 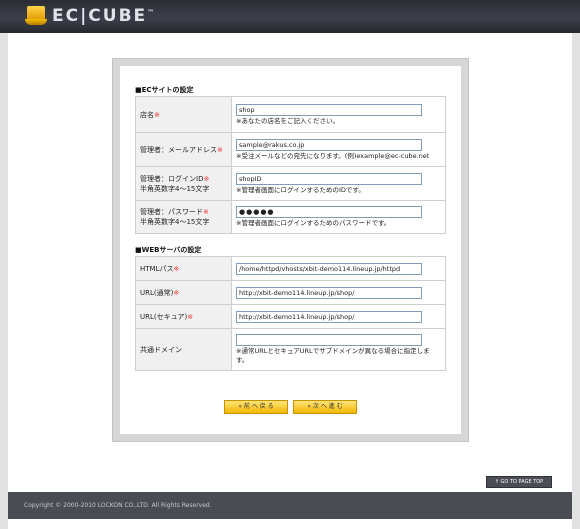 What do you see at coordinates (329, 144) in the screenshot?
I see `admin-email-input: sample@rakus.co.jp` at bounding box center [329, 144].